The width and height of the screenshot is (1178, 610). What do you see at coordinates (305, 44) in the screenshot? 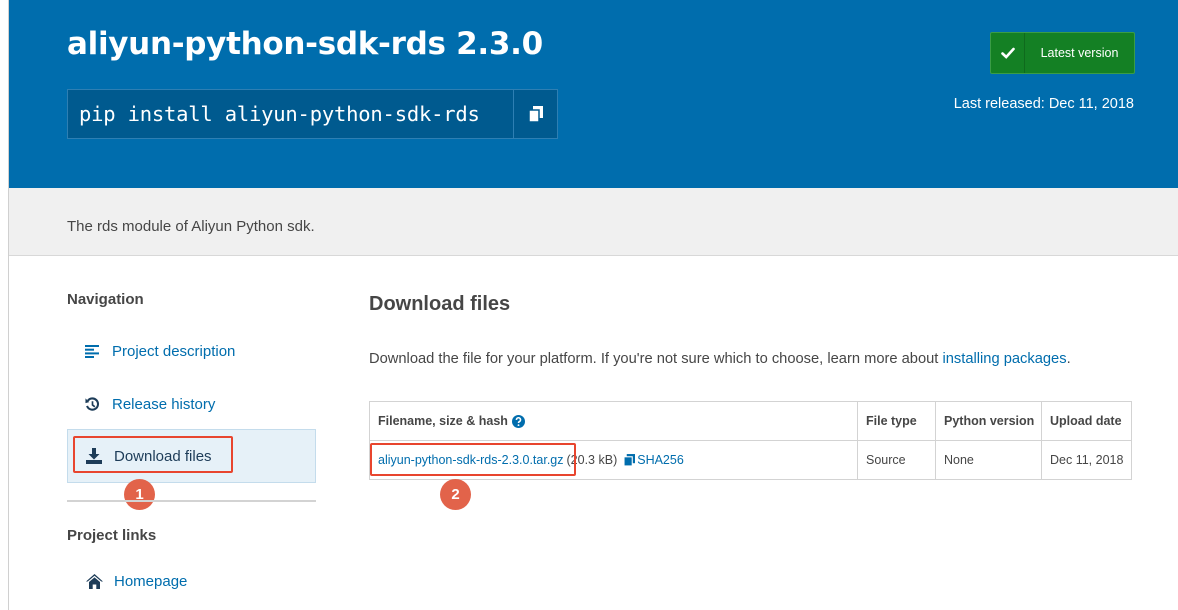
I see `package-title: aliyun-python-sdk-rds 2.3.0` at bounding box center [305, 44].